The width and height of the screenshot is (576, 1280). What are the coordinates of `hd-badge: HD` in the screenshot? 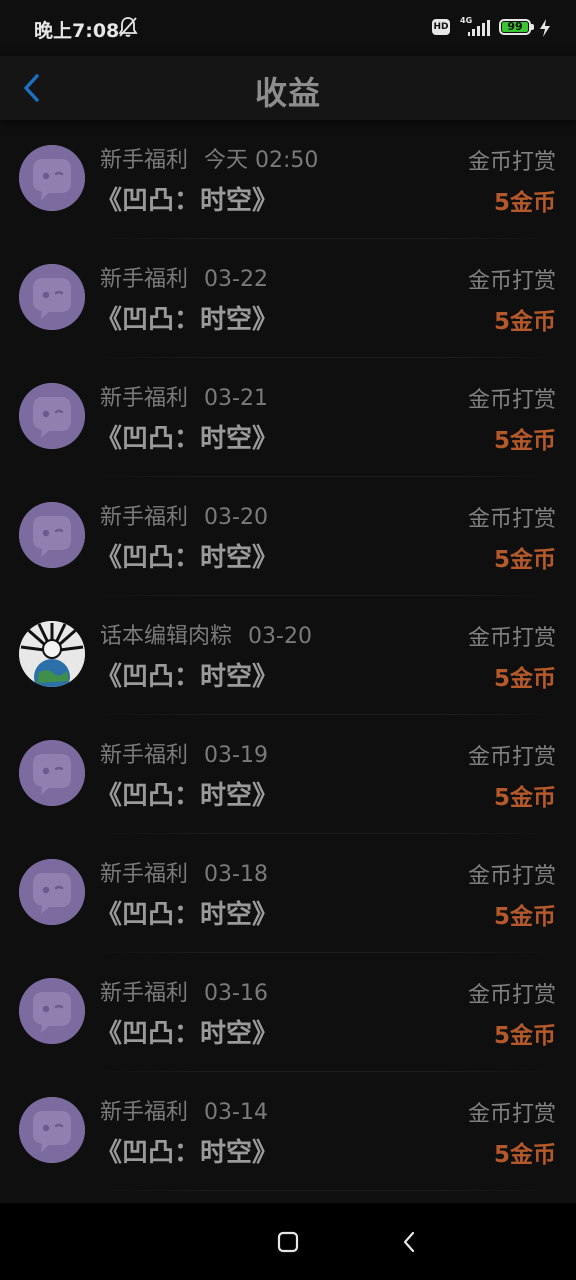 It's located at (441, 27).